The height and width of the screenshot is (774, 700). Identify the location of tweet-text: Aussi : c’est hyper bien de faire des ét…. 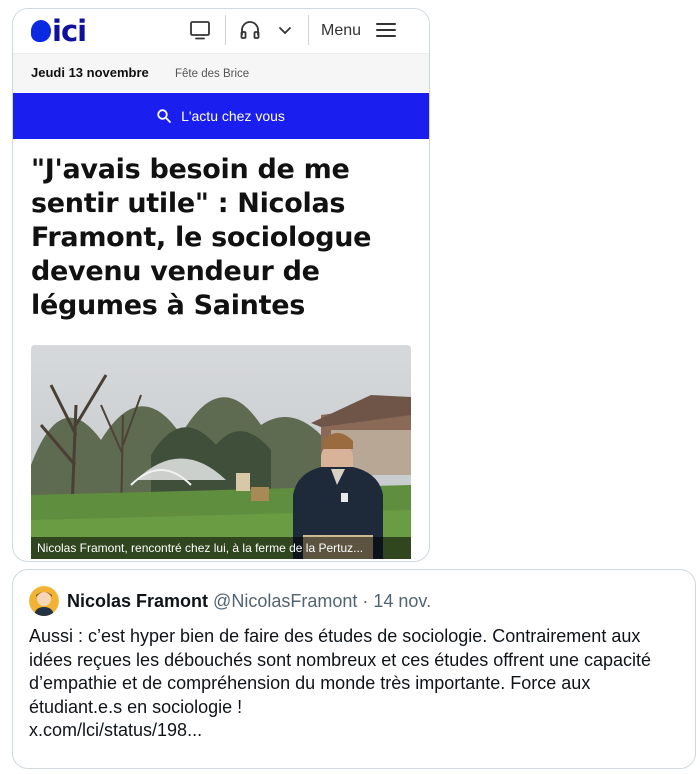
(340, 671).